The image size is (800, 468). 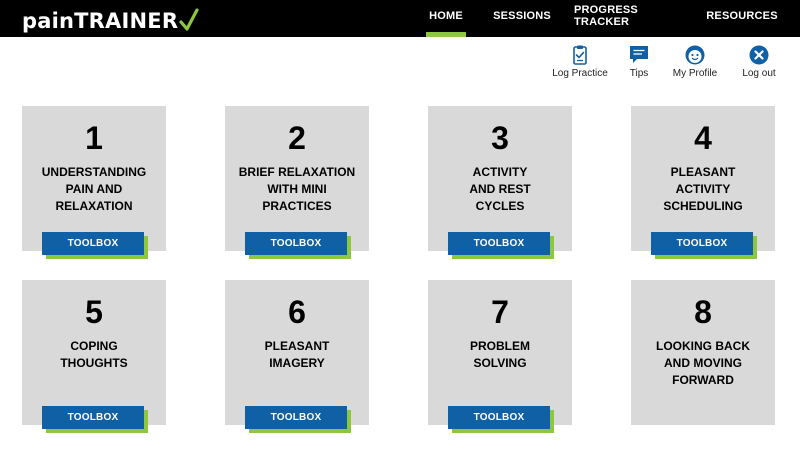 I want to click on checkmark-icon, so click(x=189, y=19).